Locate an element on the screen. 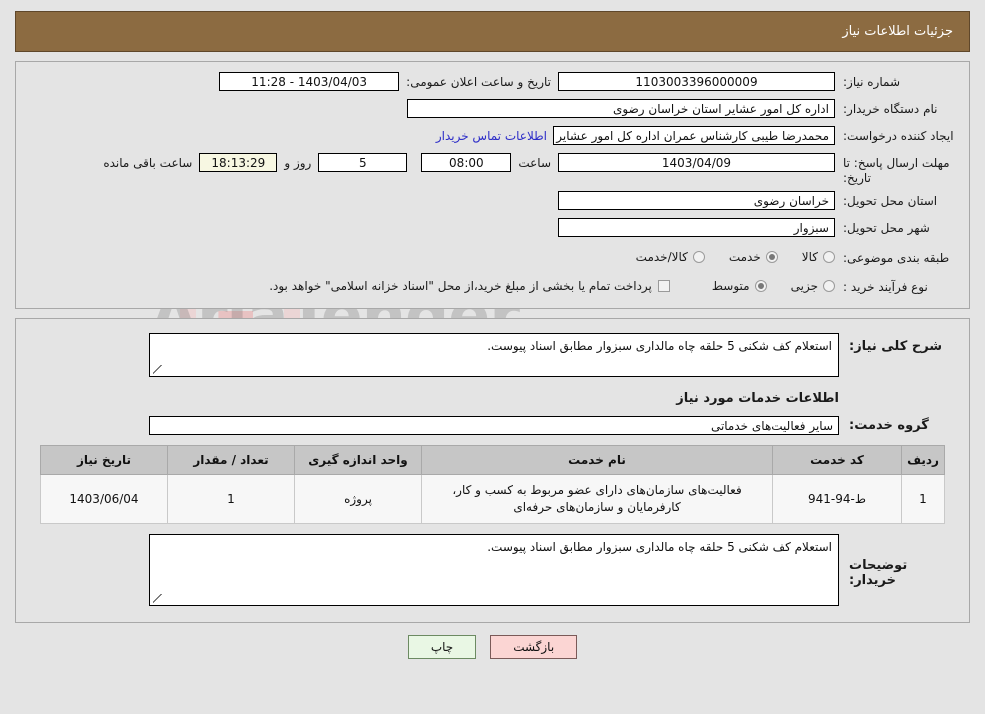 The height and width of the screenshot is (714, 985). days-remaining-value: 5 is located at coordinates (363, 162).